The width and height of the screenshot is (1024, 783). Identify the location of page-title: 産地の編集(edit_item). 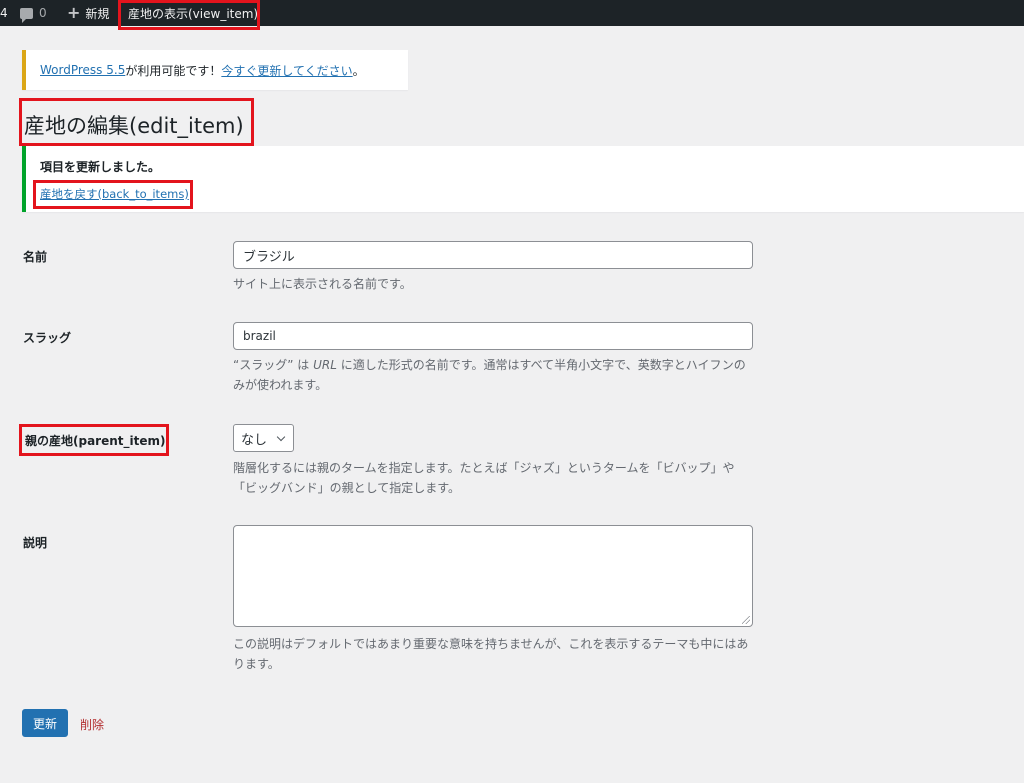
(134, 126).